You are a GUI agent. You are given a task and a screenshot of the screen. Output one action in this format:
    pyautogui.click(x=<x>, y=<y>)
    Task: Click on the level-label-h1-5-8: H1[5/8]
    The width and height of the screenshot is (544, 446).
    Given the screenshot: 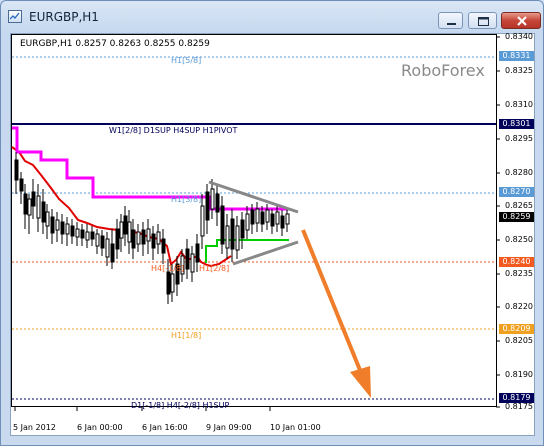 What is the action you would take?
    pyautogui.click(x=186, y=60)
    